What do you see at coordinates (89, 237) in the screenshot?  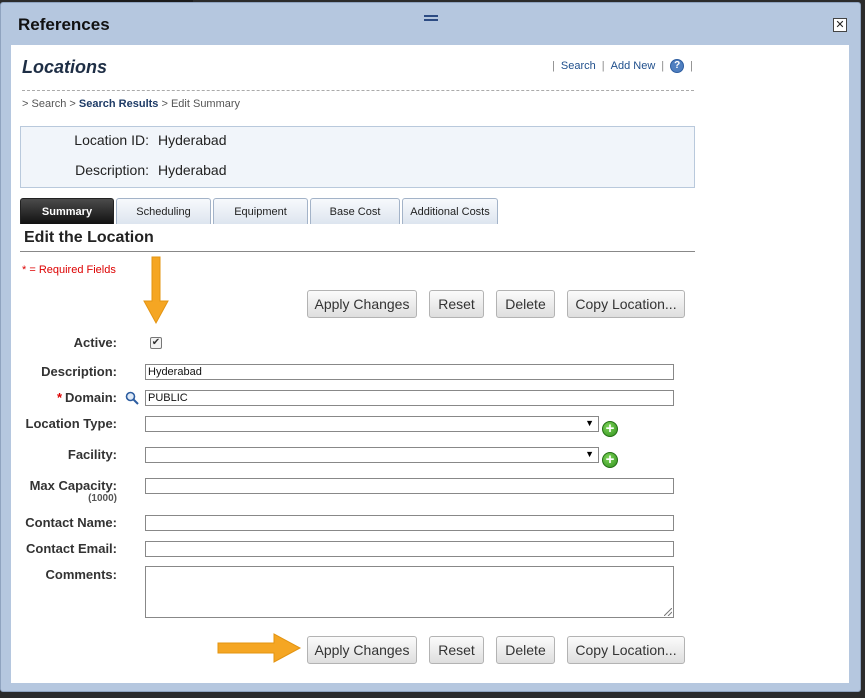 I see `section-title: Edit the Location` at bounding box center [89, 237].